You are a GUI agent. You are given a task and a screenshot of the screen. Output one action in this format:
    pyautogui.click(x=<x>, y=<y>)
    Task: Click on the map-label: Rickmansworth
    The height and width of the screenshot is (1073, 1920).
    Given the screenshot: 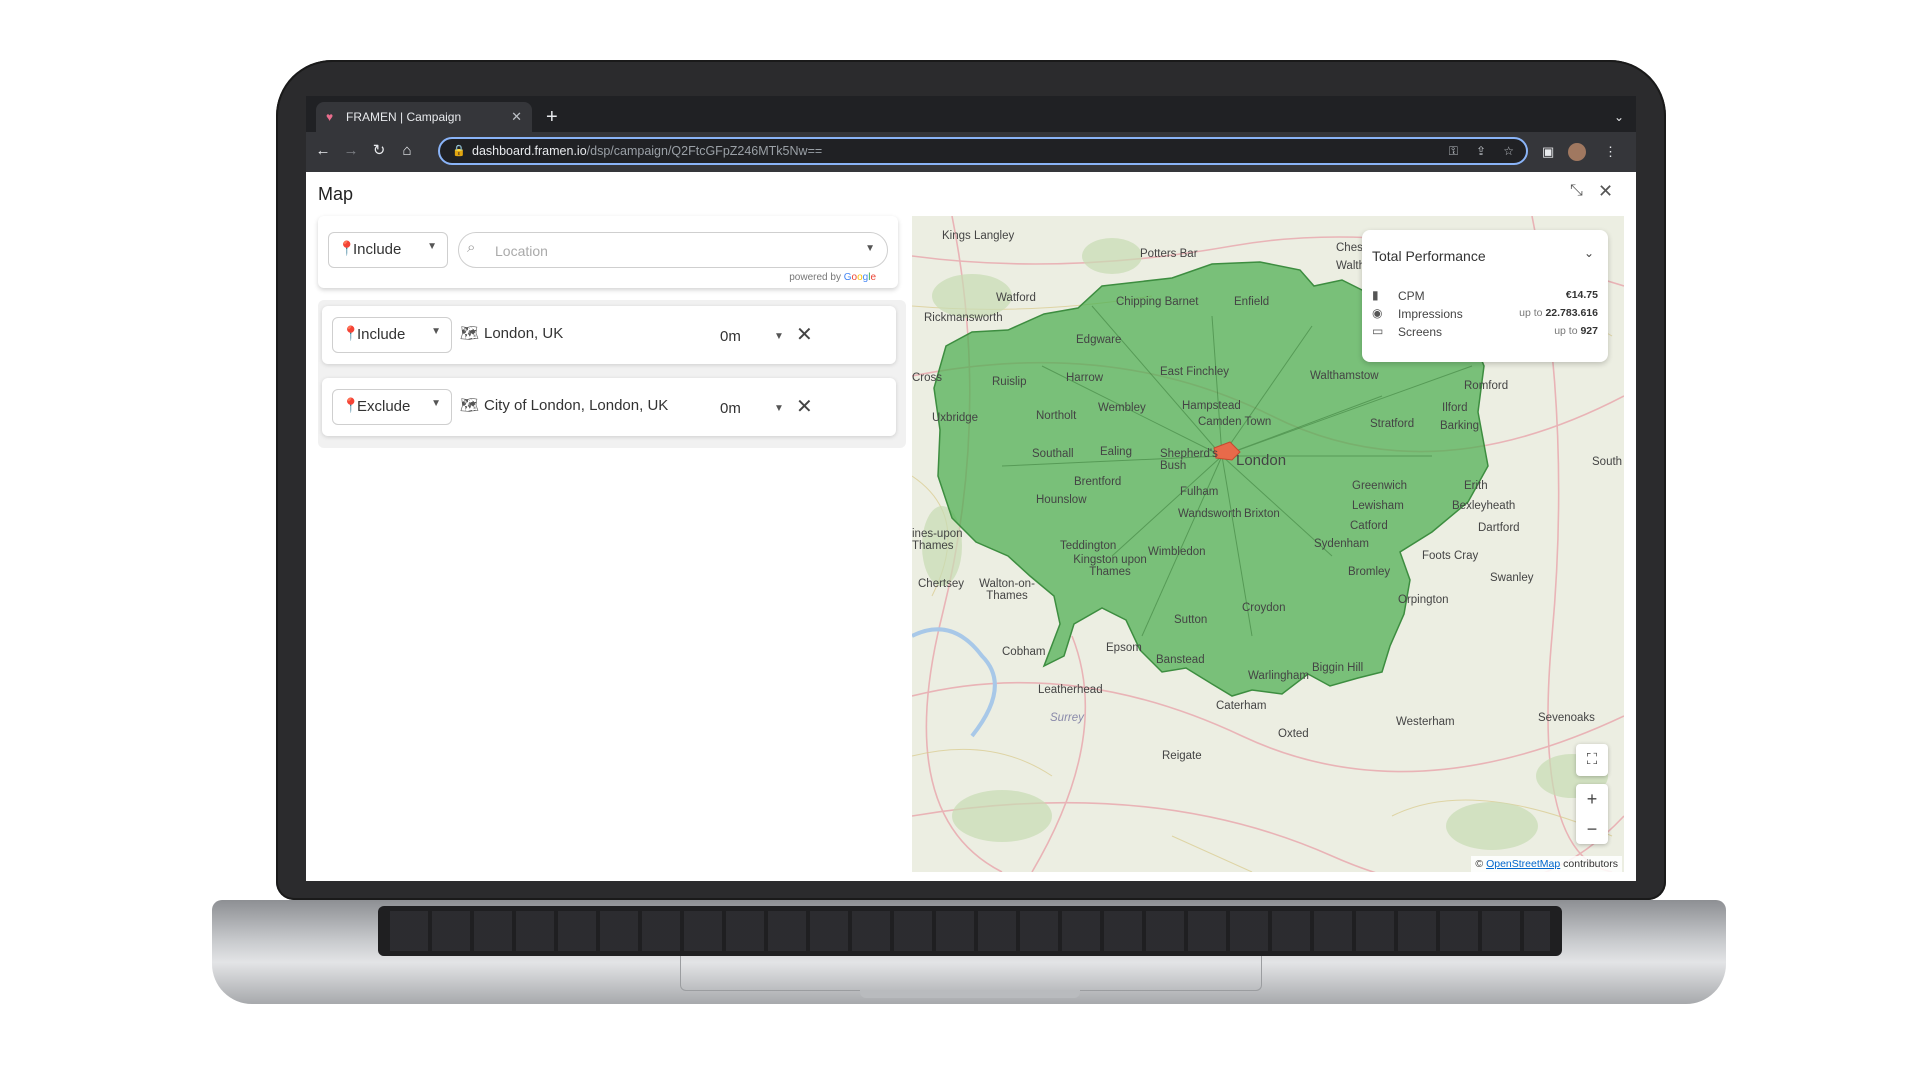 What is the action you would take?
    pyautogui.click(x=963, y=318)
    